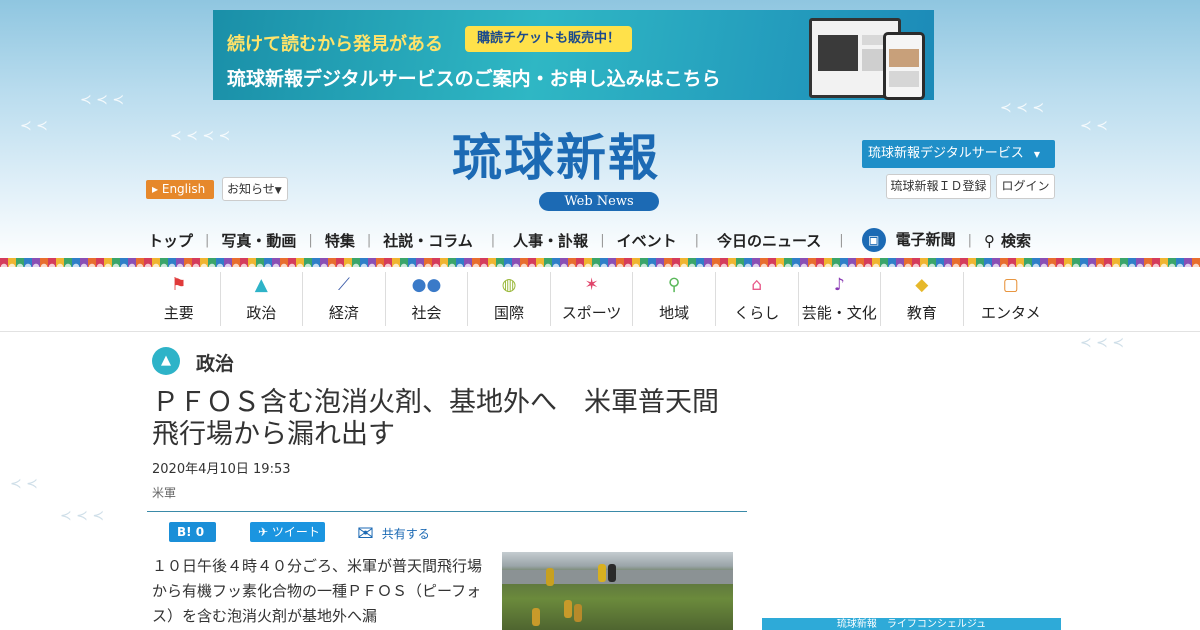 The image size is (1200, 630). I want to click on article-photo, so click(617, 591).